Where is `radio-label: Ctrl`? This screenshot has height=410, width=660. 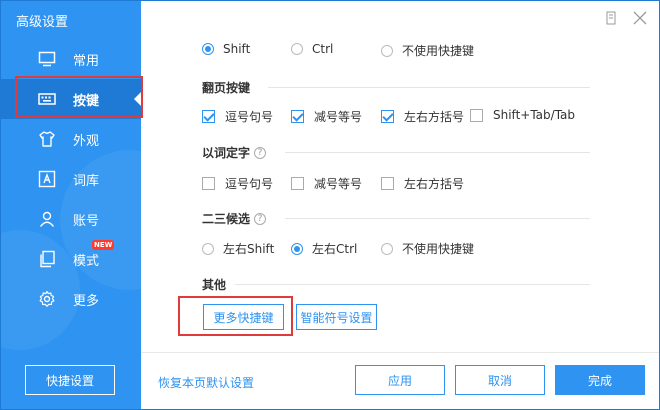 radio-label: Ctrl is located at coordinates (323, 49).